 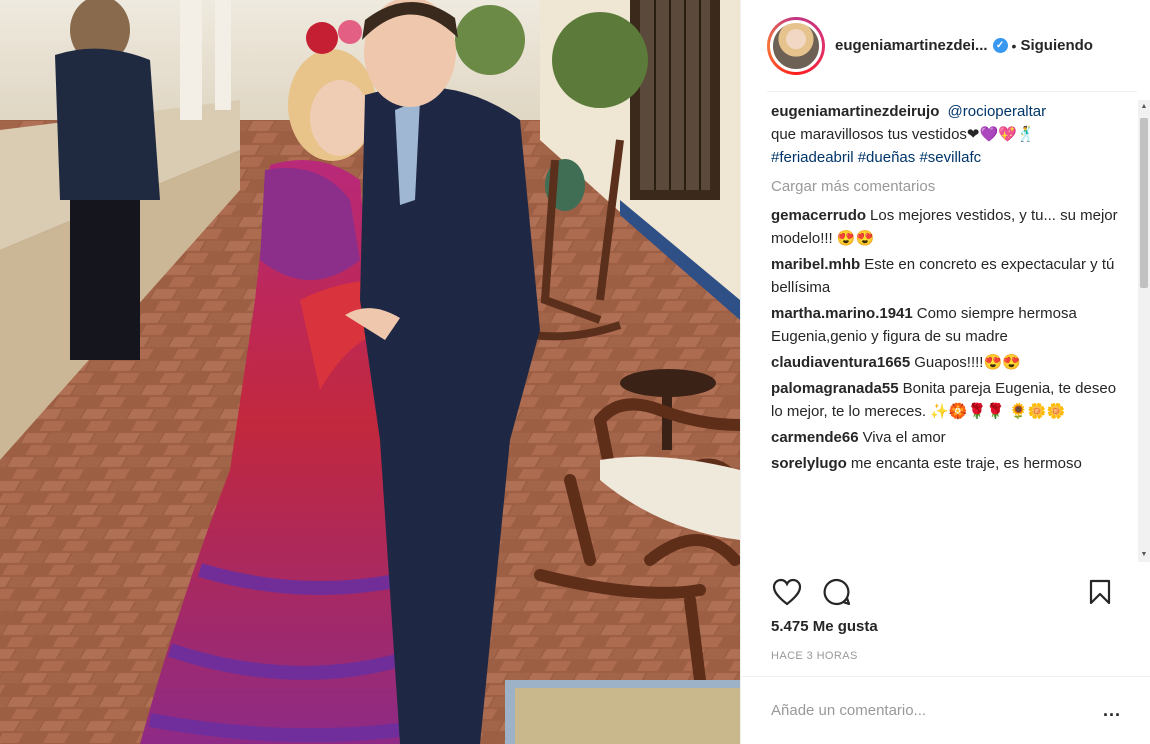 I want to click on save-button, so click(x=1100, y=592).